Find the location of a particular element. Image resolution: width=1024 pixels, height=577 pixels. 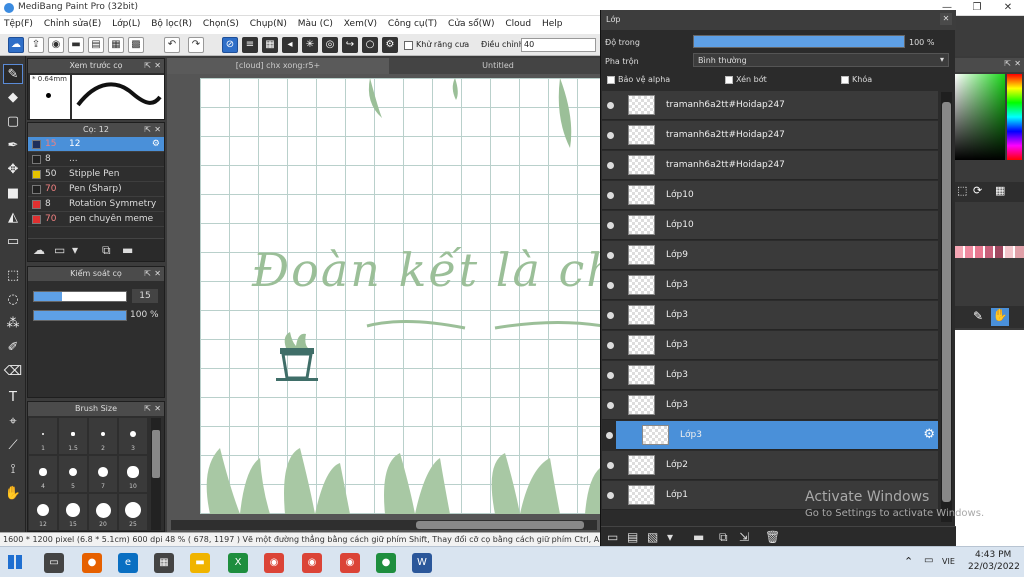

move-tool-icon: ✥ is located at coordinates (13, 170).